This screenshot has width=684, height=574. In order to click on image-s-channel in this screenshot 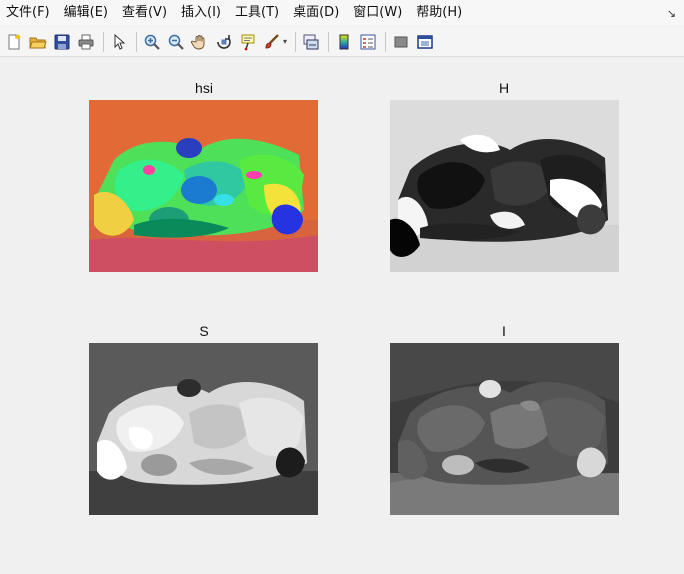, I will do `click(203, 429)`.